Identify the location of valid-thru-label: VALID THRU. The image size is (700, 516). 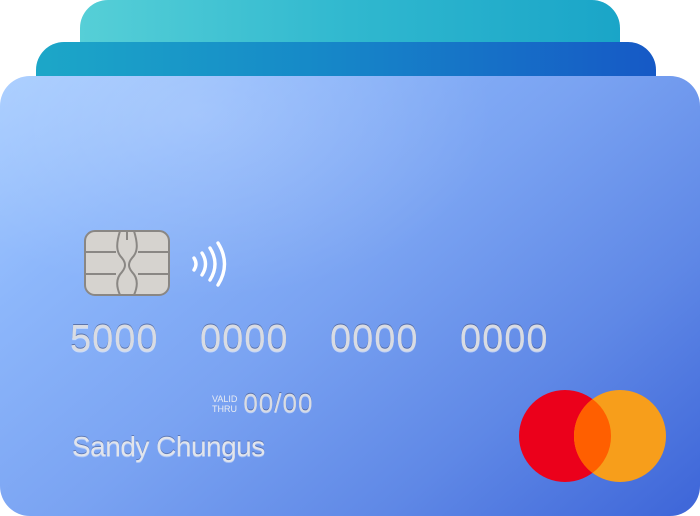
(224, 404).